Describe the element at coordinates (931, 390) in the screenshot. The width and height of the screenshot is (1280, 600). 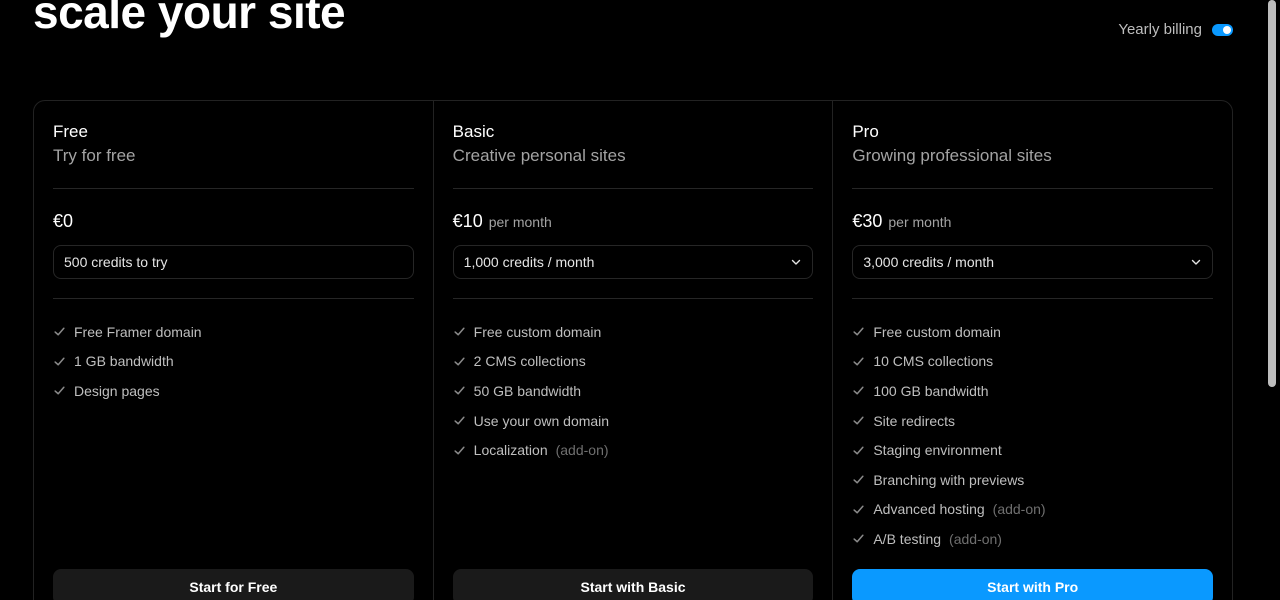
I see `feature-text: 100 GB bandwidth` at that location.